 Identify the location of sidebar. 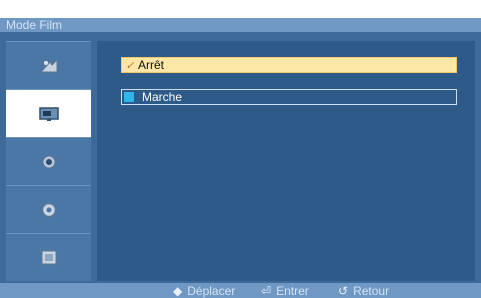
(48, 161).